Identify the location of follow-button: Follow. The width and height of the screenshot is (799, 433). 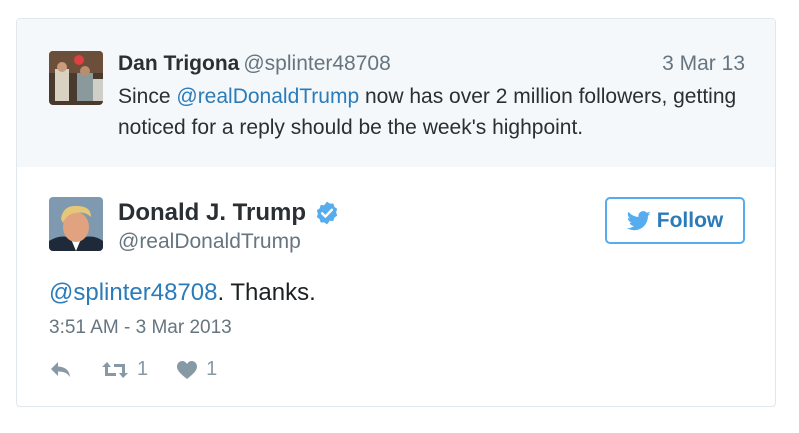
(675, 220).